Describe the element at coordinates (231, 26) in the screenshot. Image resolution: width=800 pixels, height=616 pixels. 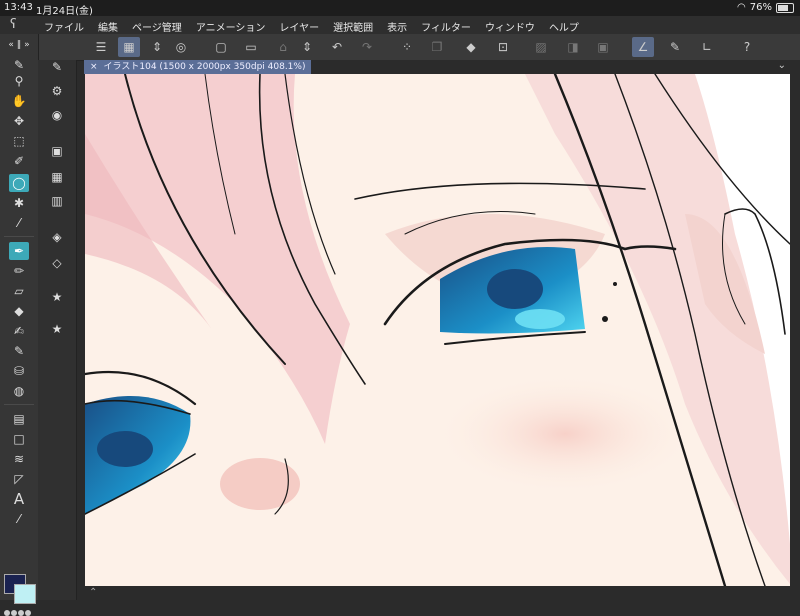
I see `menu-animation: アニメーション` at that location.